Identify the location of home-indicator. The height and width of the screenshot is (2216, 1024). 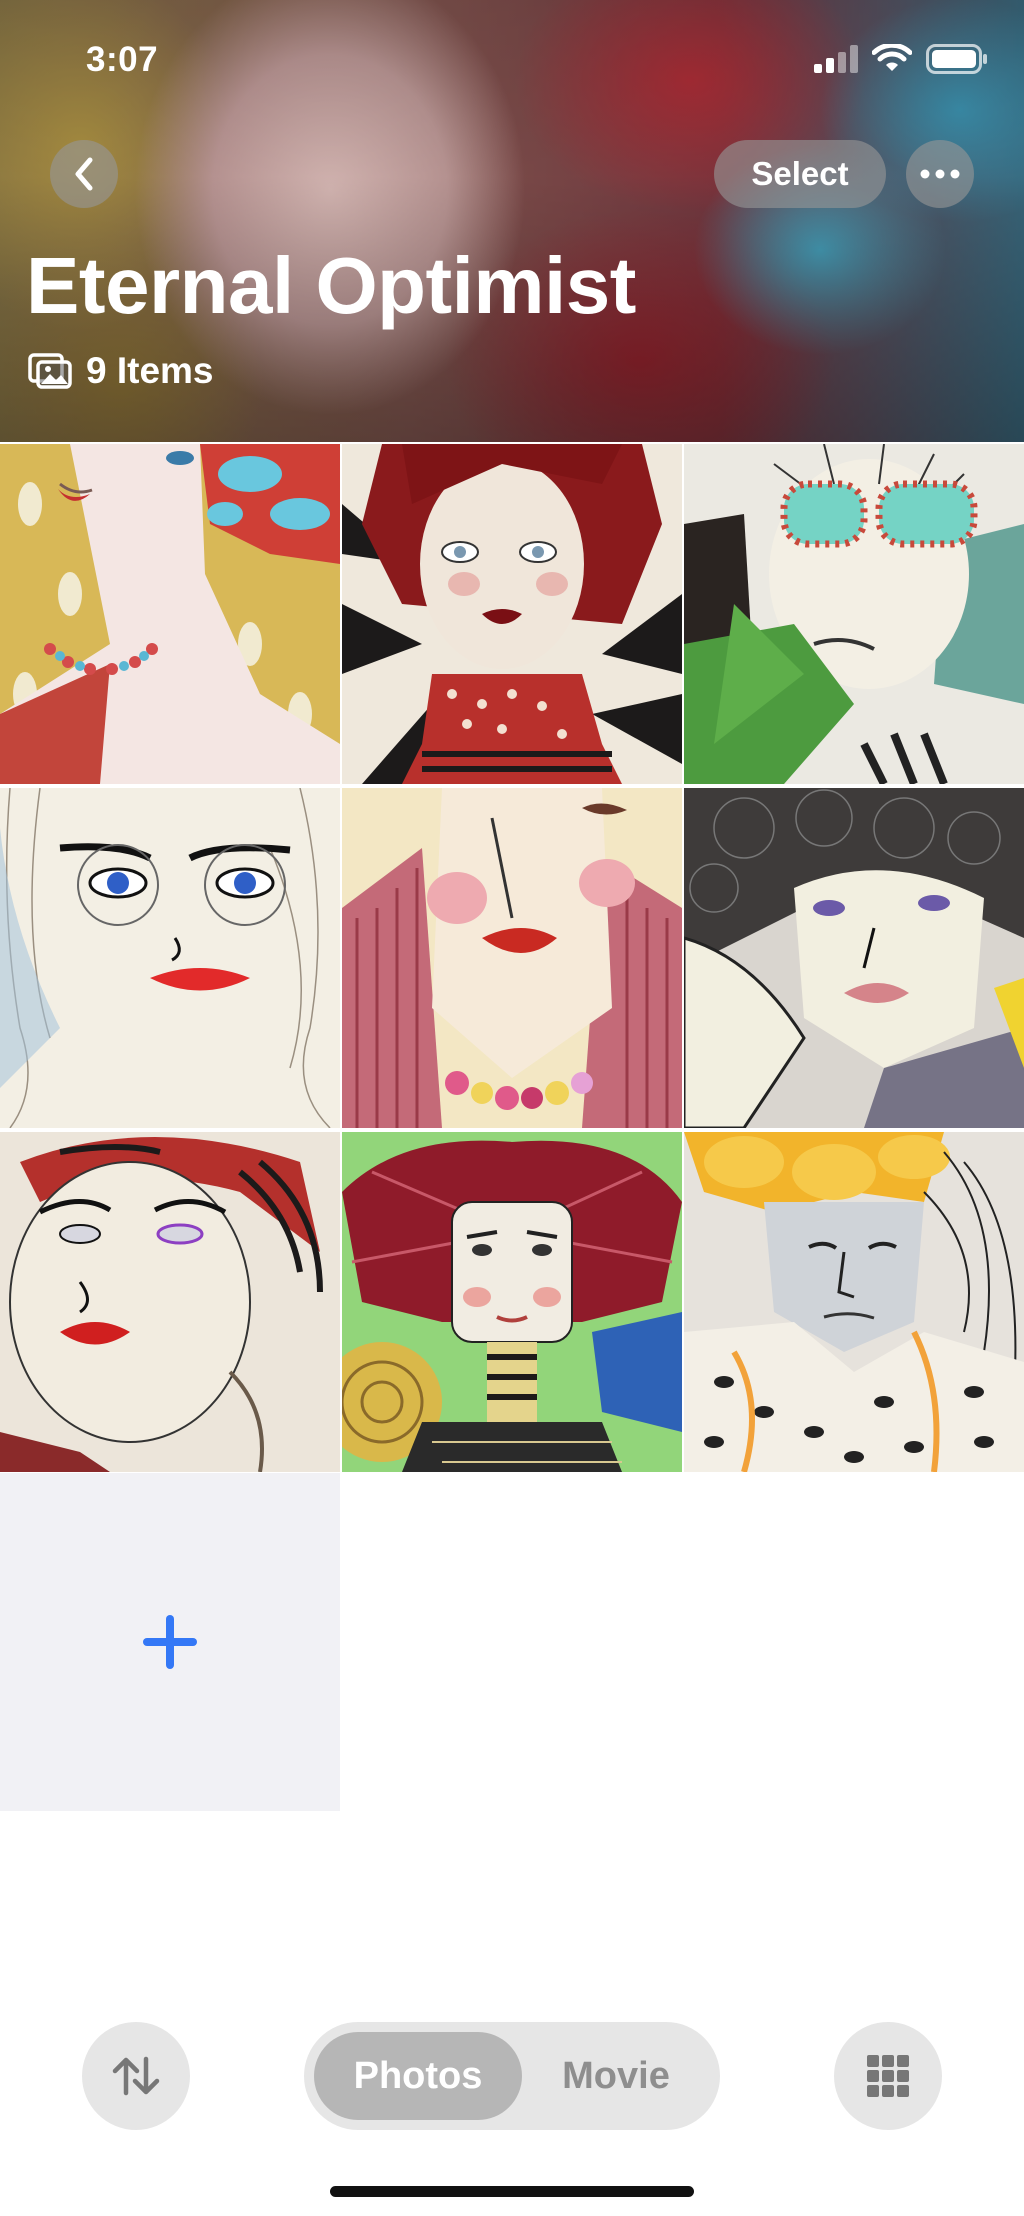
(512, 2191).